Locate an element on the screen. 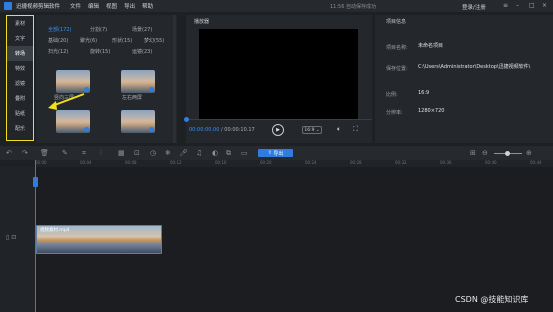 The width and height of the screenshot is (553, 312). panel-scrollbar is located at coordinates (174, 79).